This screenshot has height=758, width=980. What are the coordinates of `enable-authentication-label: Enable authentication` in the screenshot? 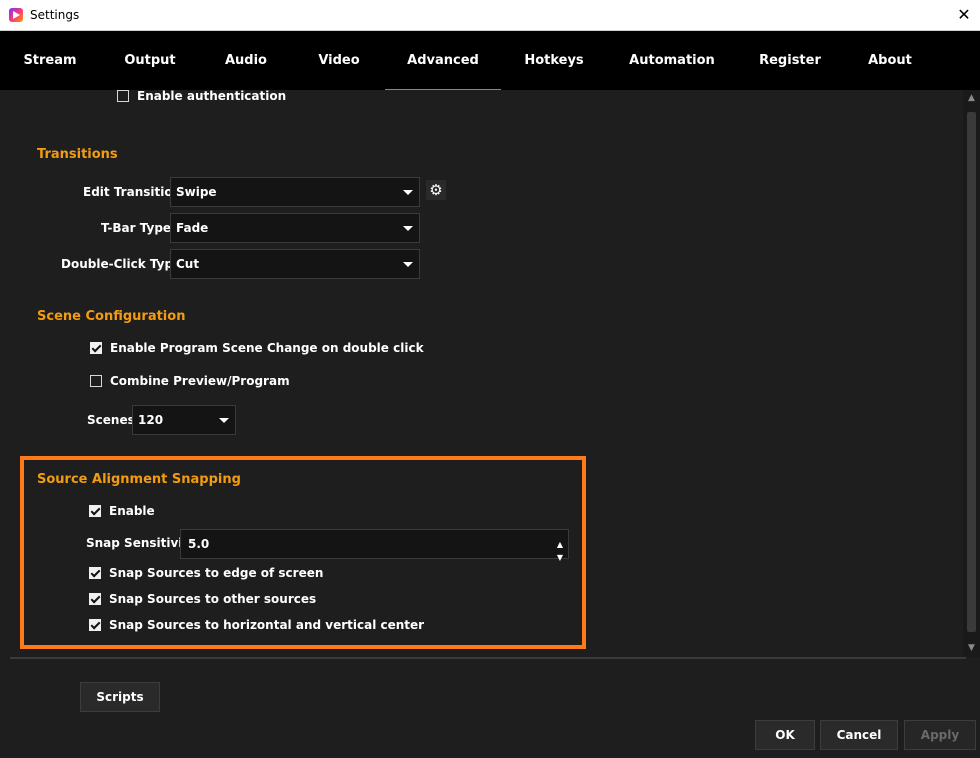 It's located at (212, 96).